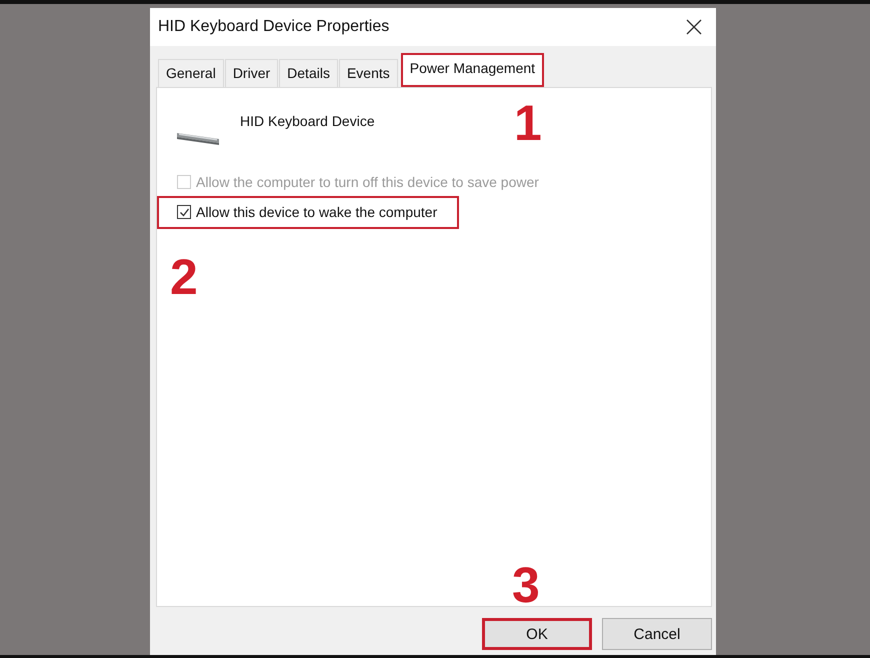 This screenshot has width=870, height=658. What do you see at coordinates (308, 212) in the screenshot?
I see `checkbox-option: Allow this device to wake the computer` at bounding box center [308, 212].